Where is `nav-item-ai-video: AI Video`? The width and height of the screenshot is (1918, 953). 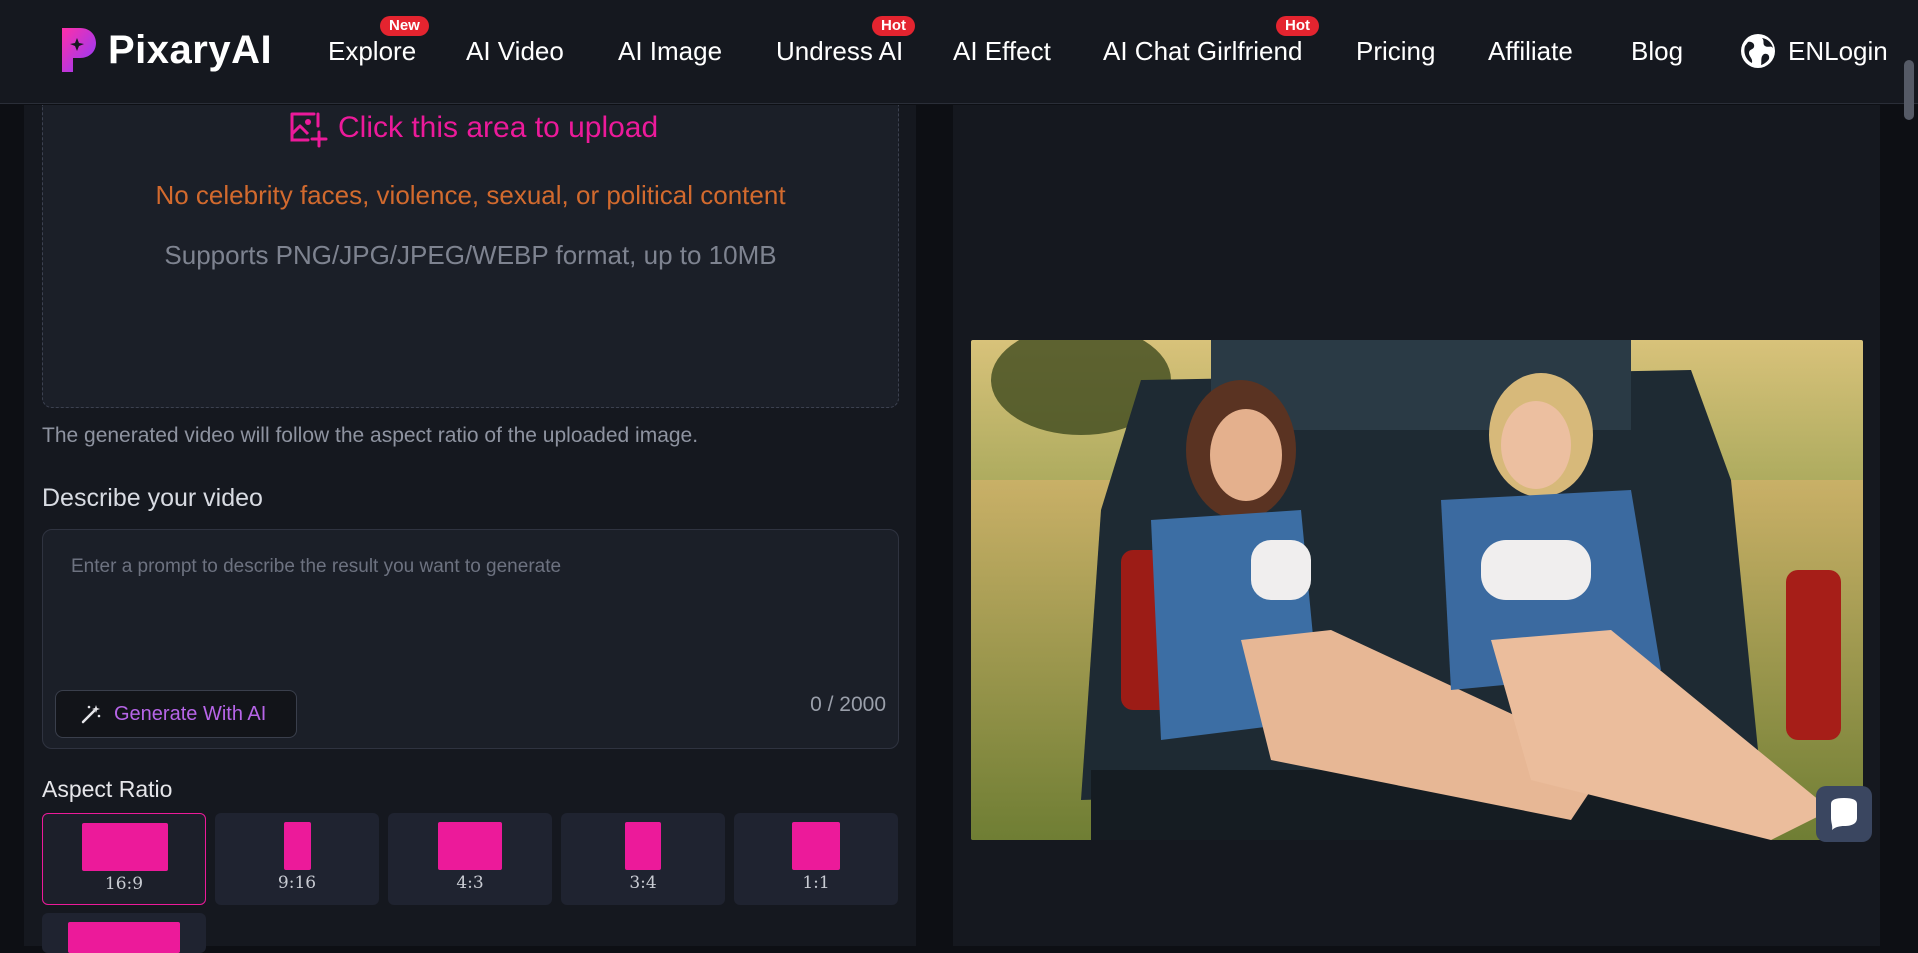 nav-item-ai-video: AI Video is located at coordinates (515, 51).